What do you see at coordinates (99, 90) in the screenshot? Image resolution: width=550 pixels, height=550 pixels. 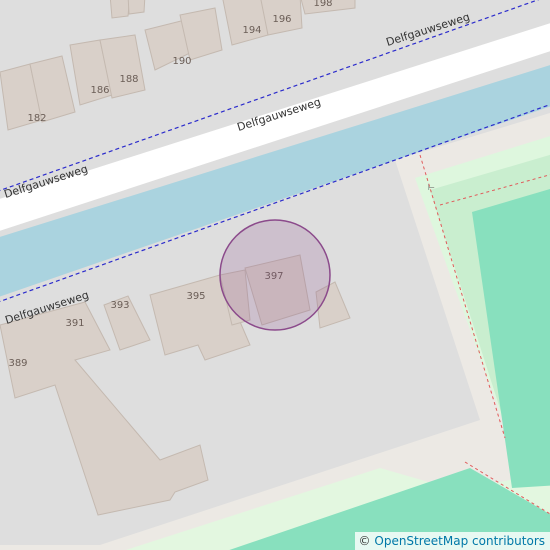 I see `house-number-186: 186` at bounding box center [99, 90].